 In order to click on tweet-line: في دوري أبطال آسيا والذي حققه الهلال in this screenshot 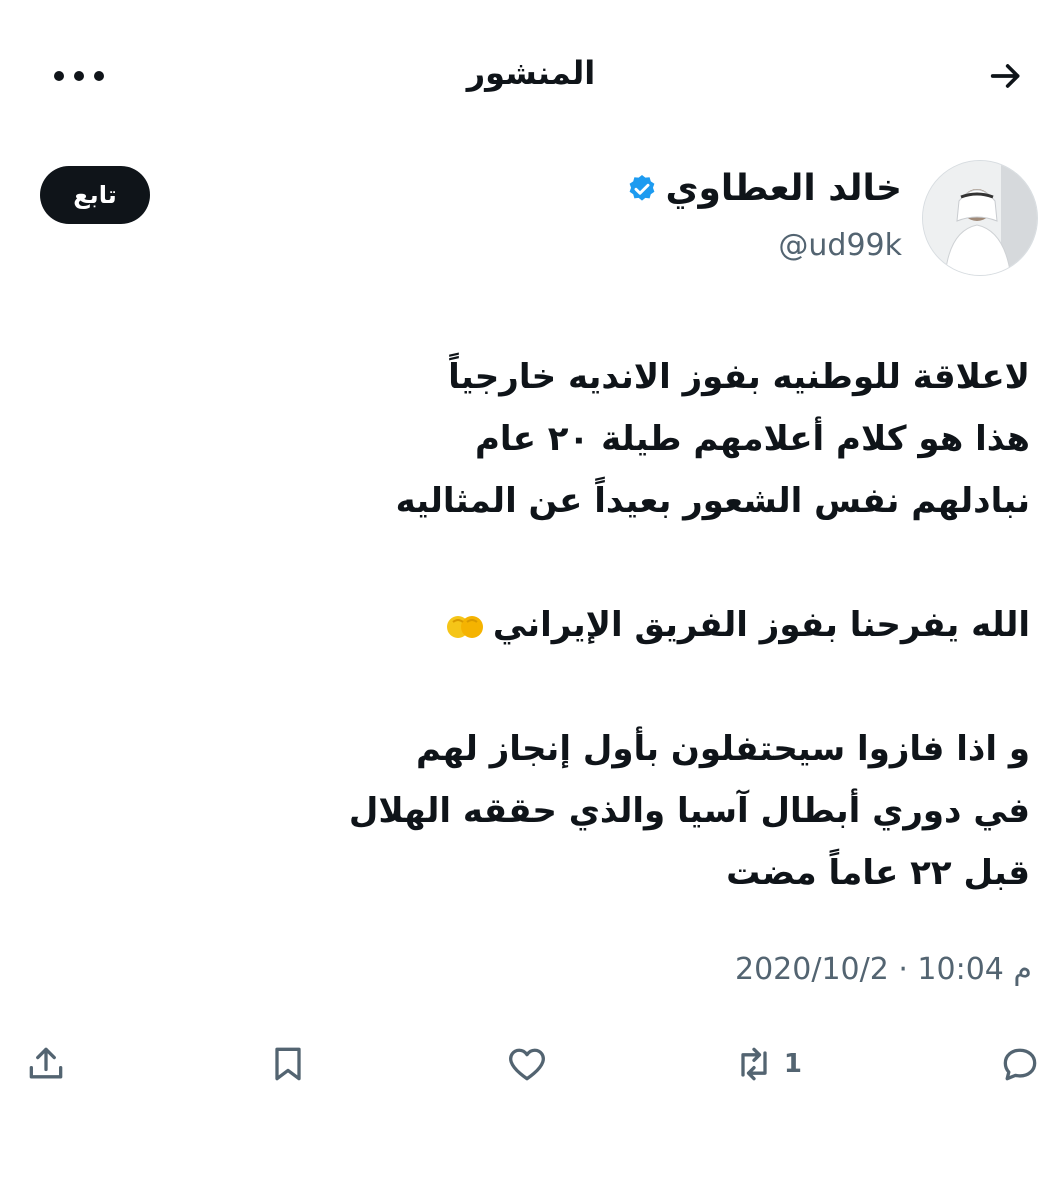, I will do `click(689, 811)`.